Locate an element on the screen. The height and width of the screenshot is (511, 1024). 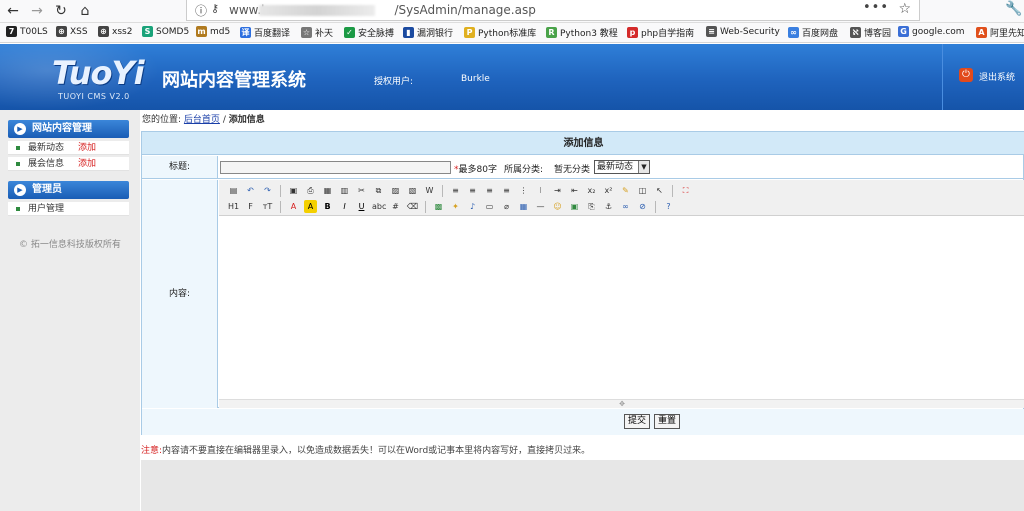
align-justify-icon: ≡ is located at coordinates (506, 190).